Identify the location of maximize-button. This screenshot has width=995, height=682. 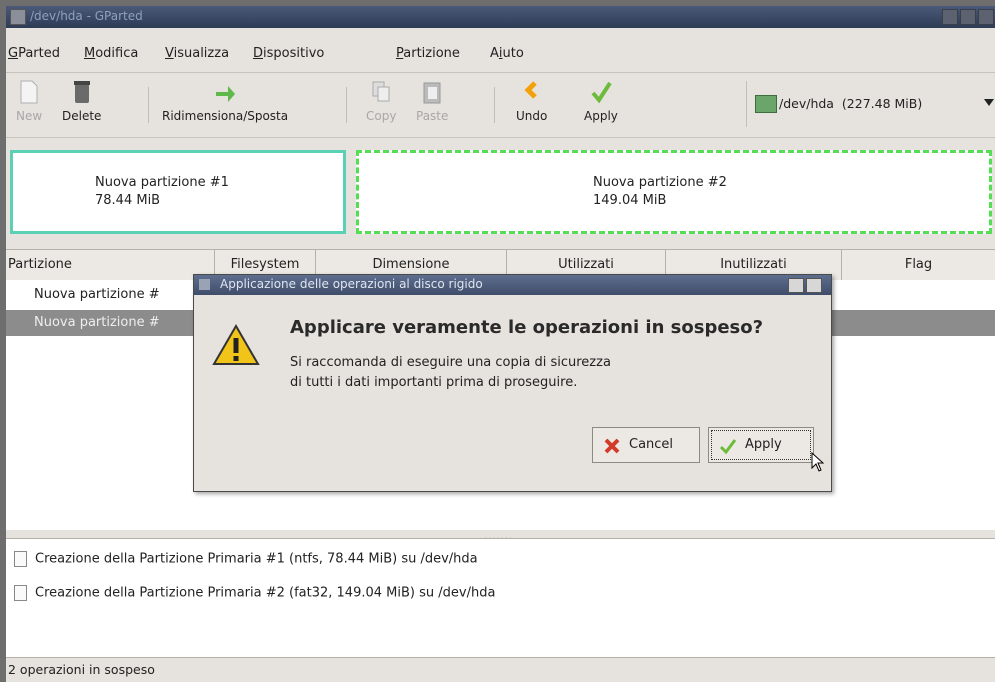
(968, 17).